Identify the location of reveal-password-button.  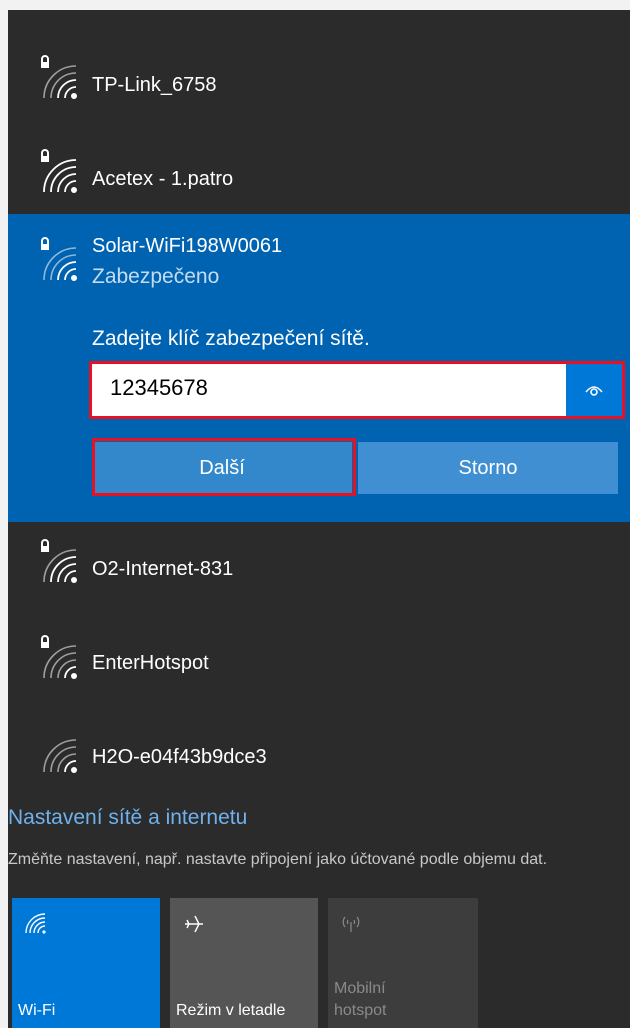
(594, 390).